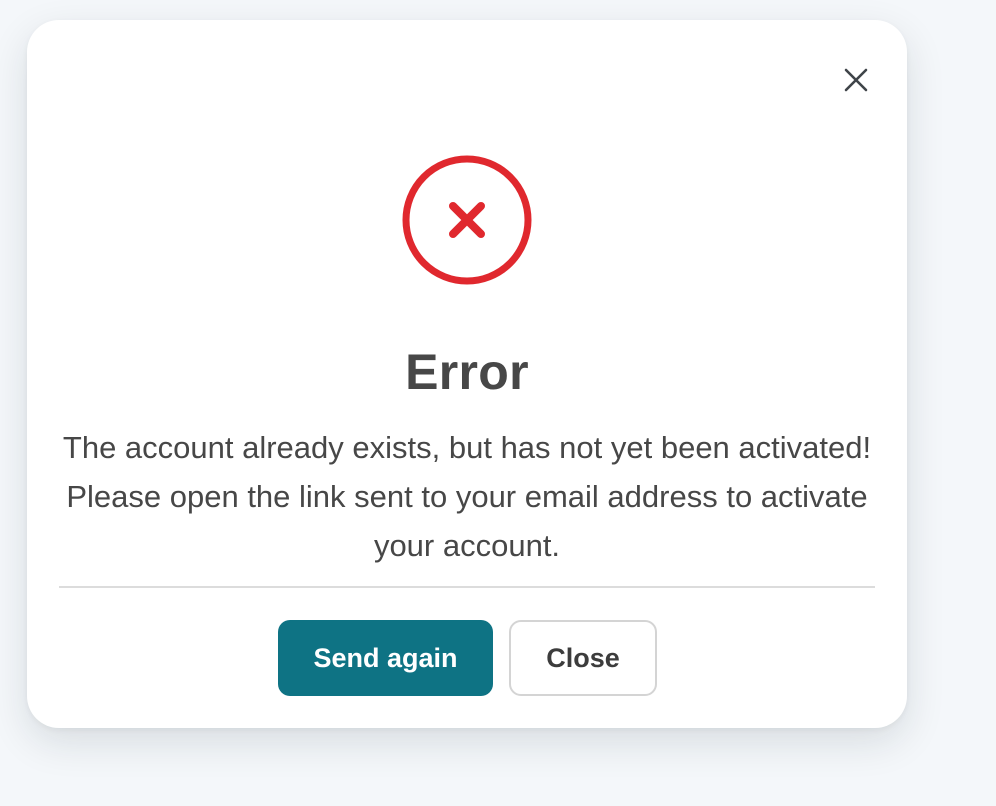 This screenshot has width=996, height=806. What do you see at coordinates (467, 587) in the screenshot?
I see `divider` at bounding box center [467, 587].